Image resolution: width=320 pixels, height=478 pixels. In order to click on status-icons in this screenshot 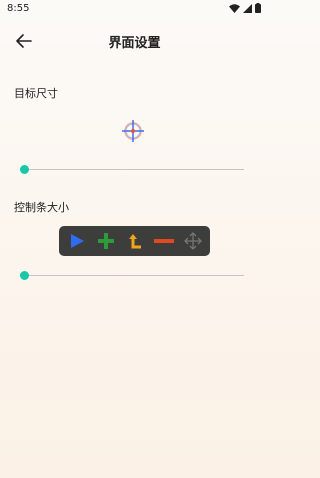, I will do `click(245, 8)`.